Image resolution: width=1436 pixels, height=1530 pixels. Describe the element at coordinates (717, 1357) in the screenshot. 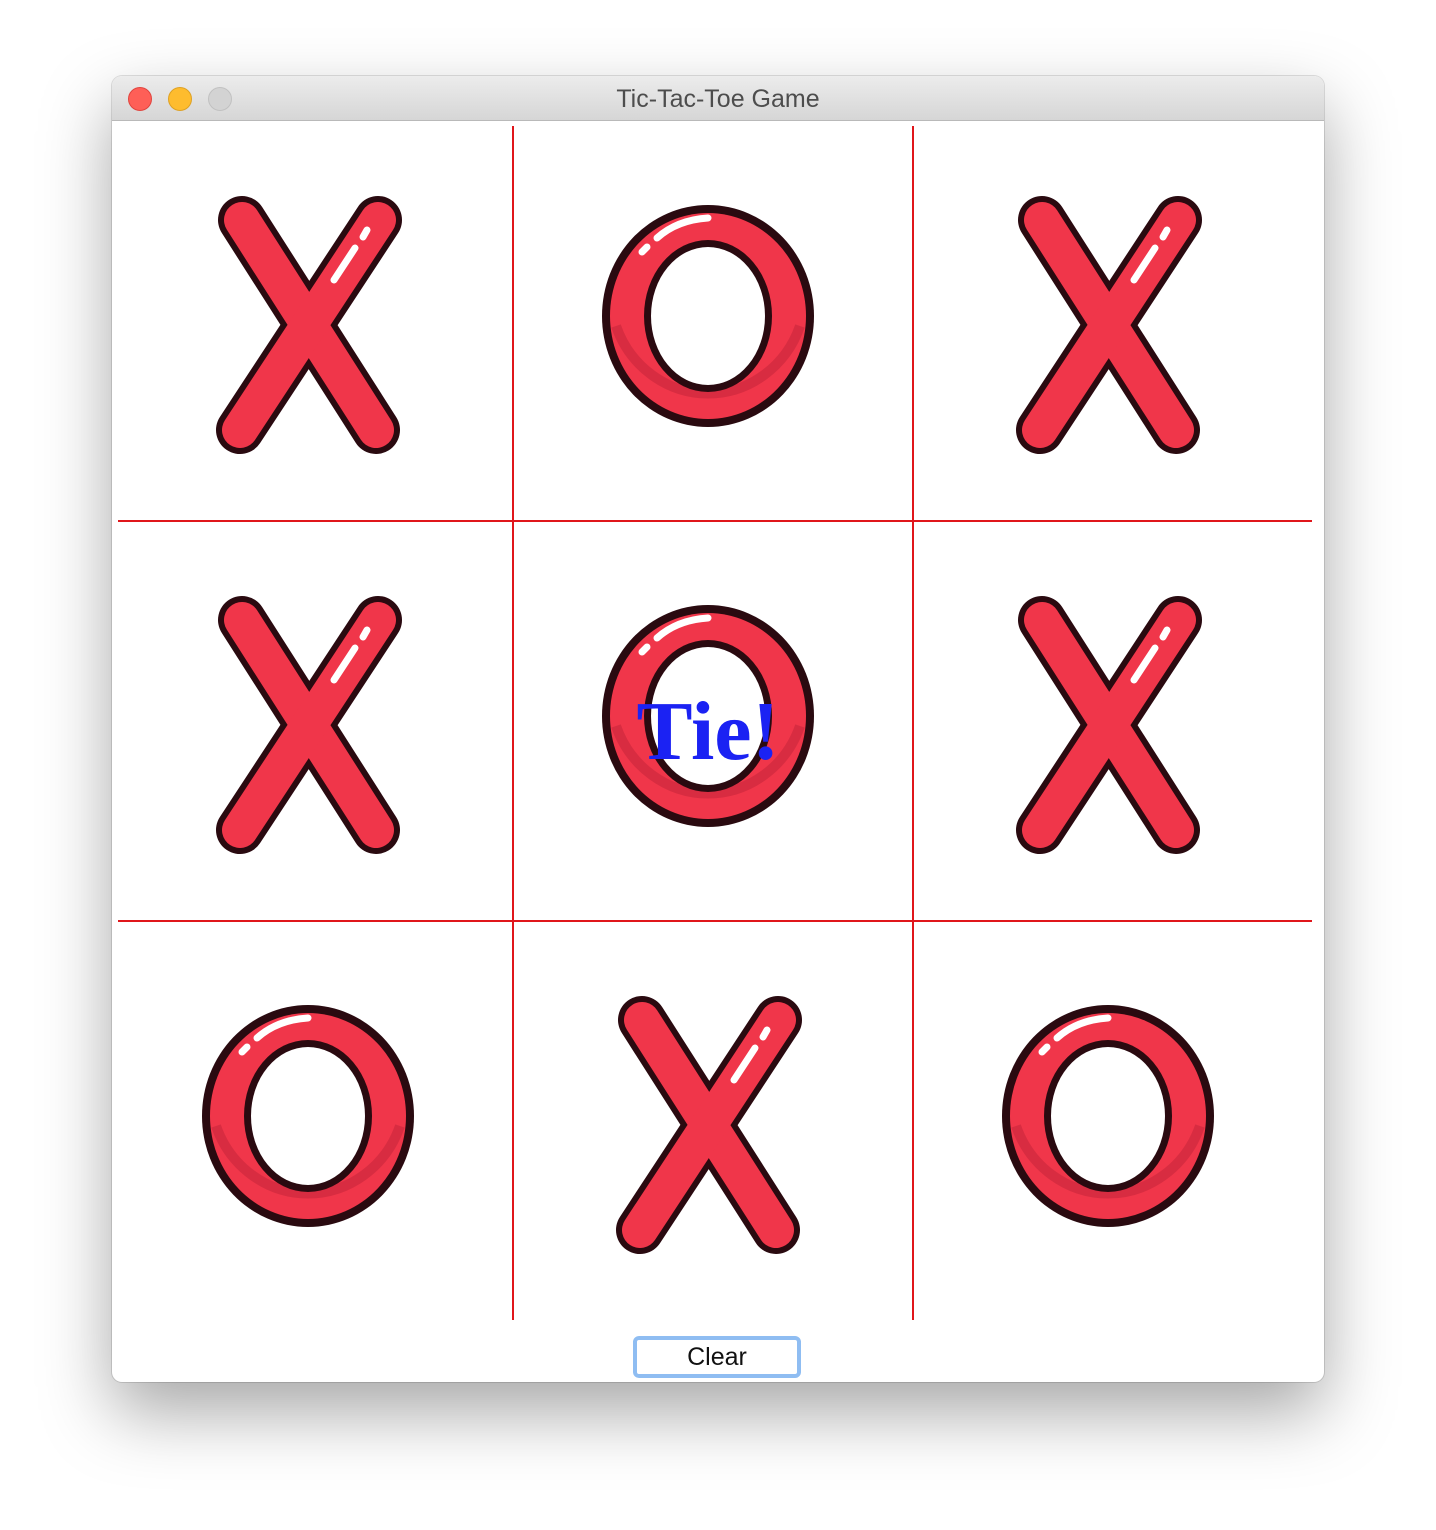

I see `clear-button: Clear` at that location.